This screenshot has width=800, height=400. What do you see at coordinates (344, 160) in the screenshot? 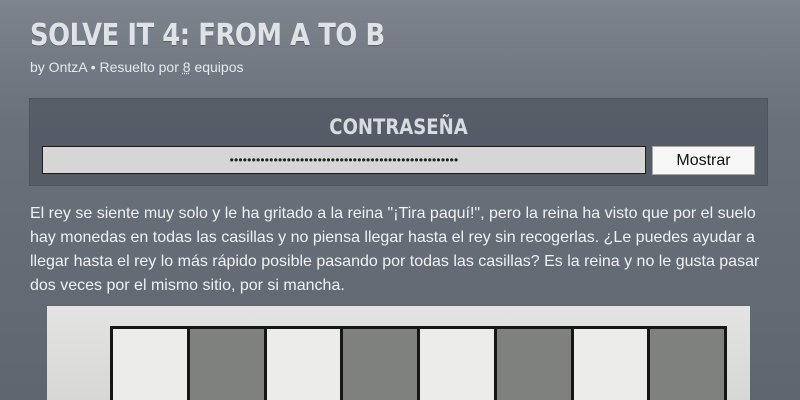
I see `password-input` at bounding box center [344, 160].